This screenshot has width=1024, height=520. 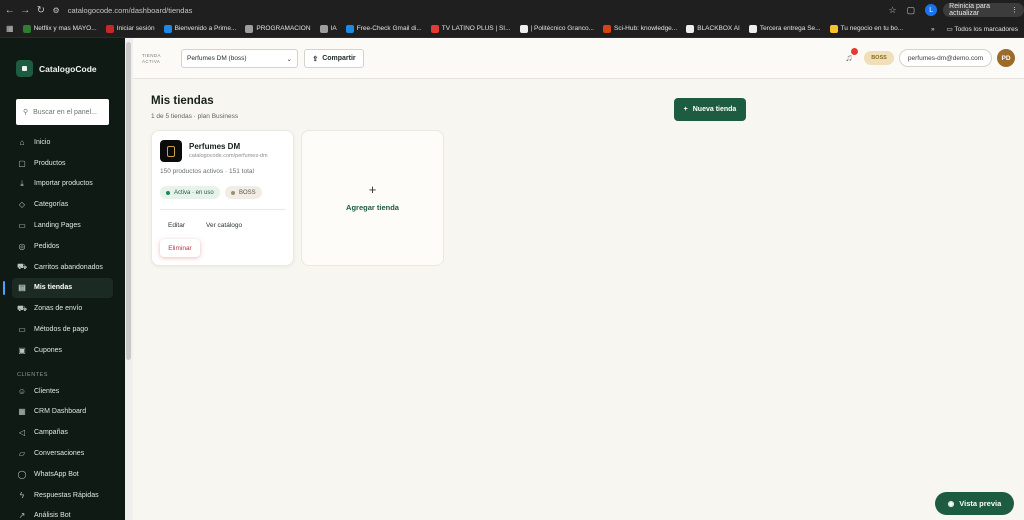 I want to click on sidebar-item-análisis-bot: ↗ Análisis Bot, so click(x=62, y=513).